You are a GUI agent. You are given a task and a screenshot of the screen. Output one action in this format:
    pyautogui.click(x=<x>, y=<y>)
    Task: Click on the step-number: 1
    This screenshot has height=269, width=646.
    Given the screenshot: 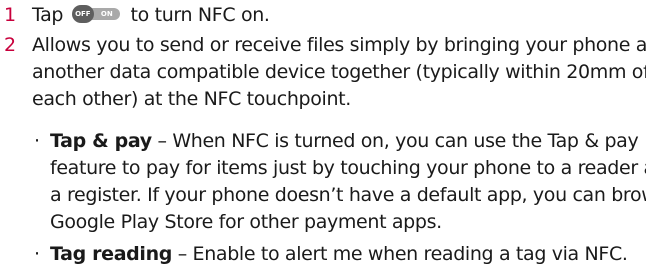 What is the action you would take?
    pyautogui.click(x=10, y=15)
    